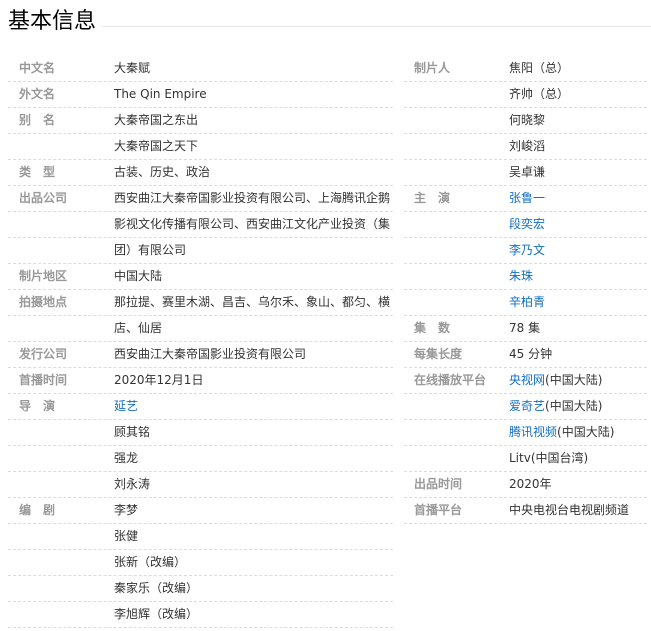  What do you see at coordinates (159, 380) in the screenshot?
I see `field-value: 2020年12月1日` at bounding box center [159, 380].